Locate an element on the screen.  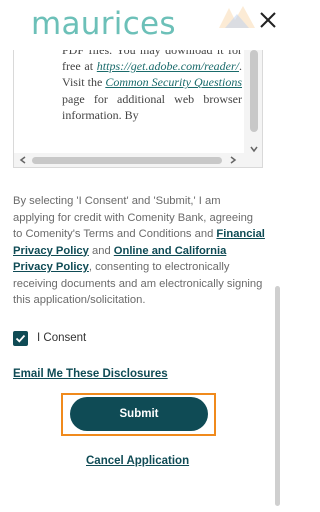
consent-checkbox-row: I Consent is located at coordinates (49, 338).